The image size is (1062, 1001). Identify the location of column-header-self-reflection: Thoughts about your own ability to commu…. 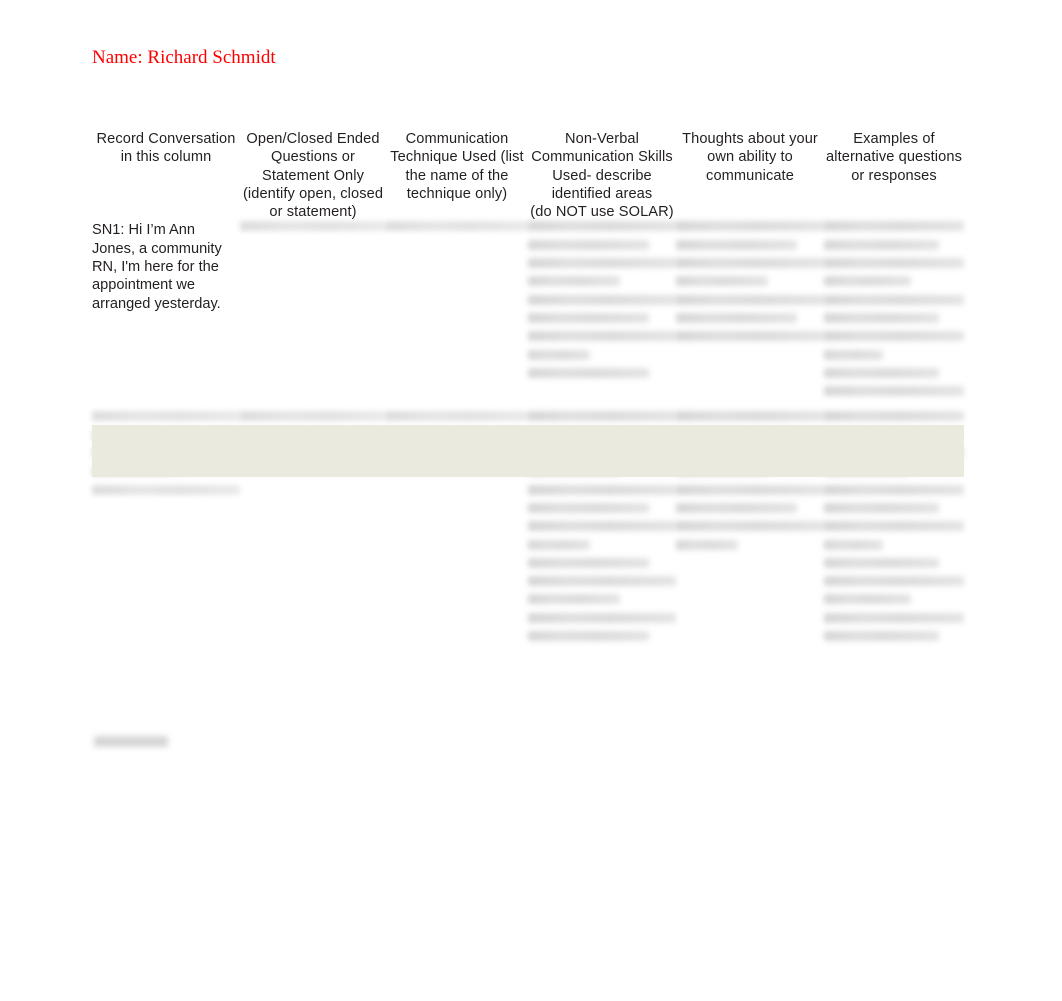
(750, 175).